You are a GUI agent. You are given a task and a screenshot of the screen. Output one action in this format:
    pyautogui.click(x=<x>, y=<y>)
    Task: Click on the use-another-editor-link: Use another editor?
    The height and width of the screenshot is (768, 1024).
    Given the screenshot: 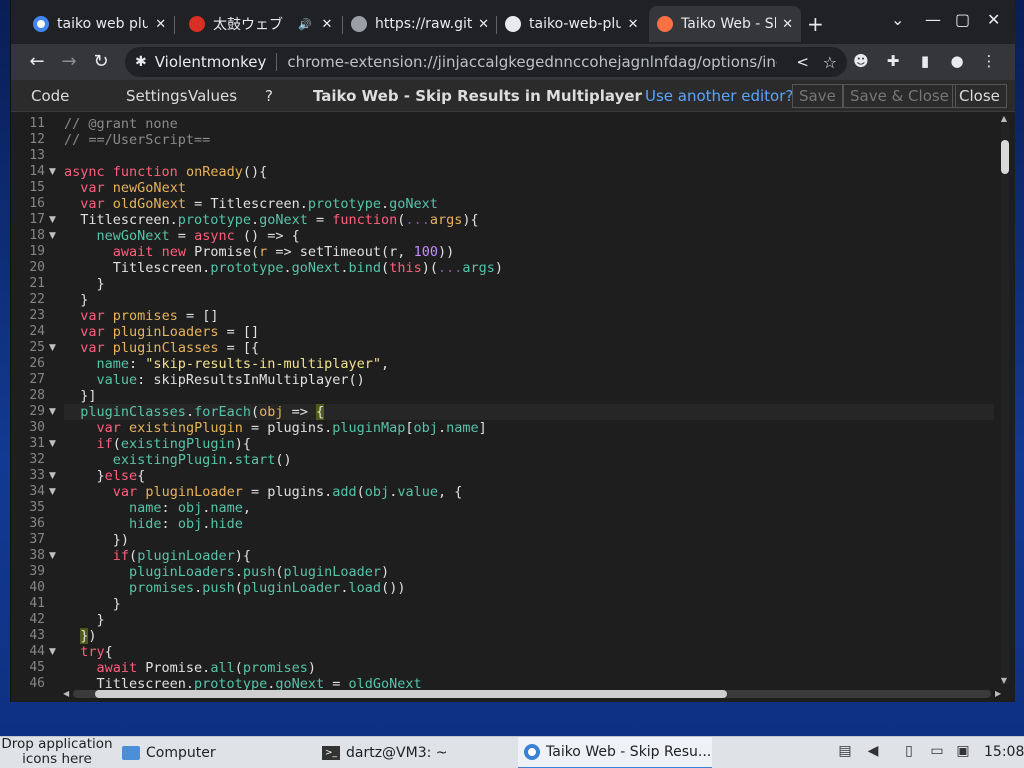 What is the action you would take?
    pyautogui.click(x=719, y=96)
    